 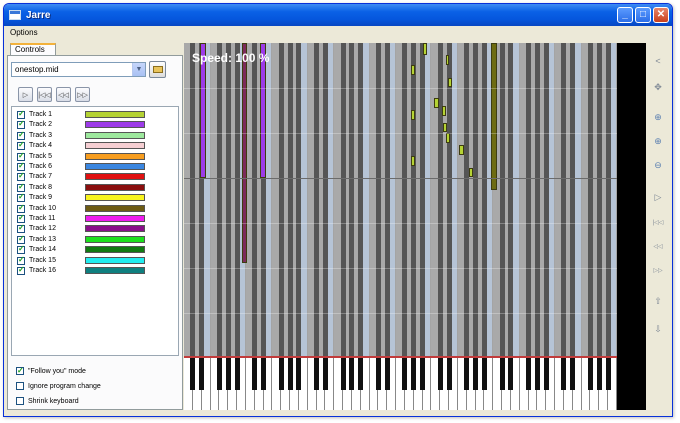 I want to click on track-row: Track 11, so click(x=87, y=218).